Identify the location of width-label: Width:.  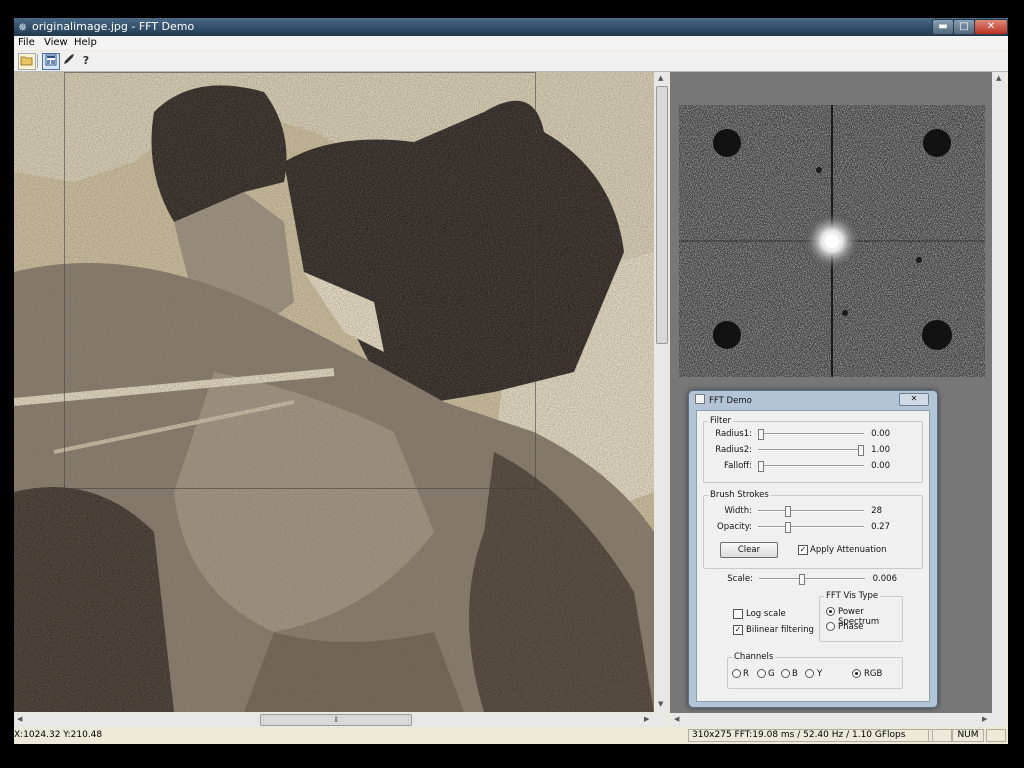
(738, 511).